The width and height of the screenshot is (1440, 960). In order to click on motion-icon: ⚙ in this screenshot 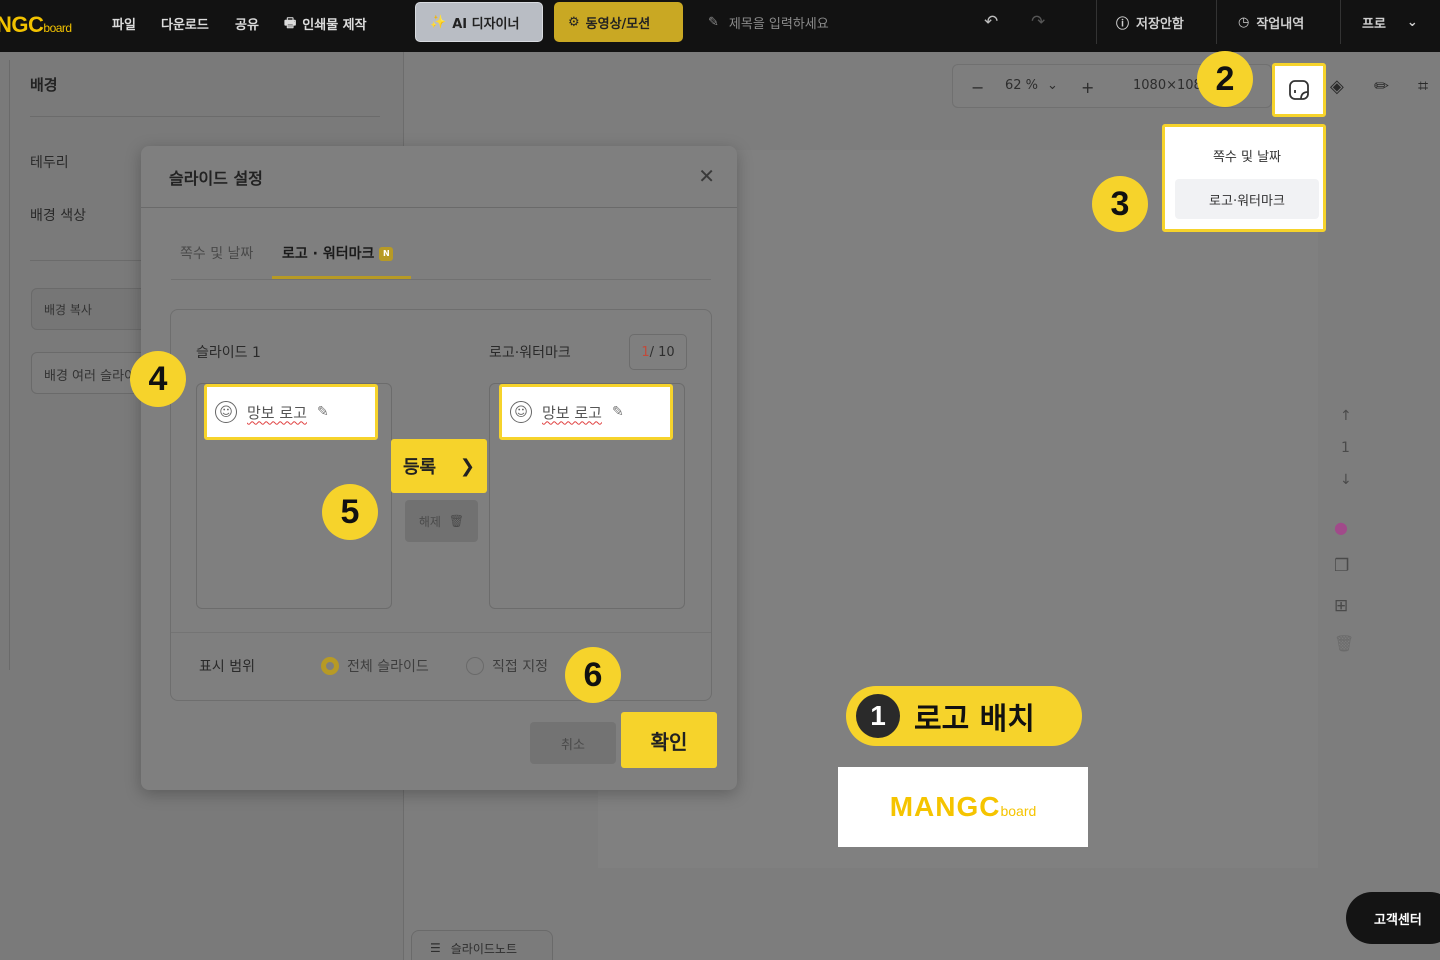, I will do `click(574, 22)`.